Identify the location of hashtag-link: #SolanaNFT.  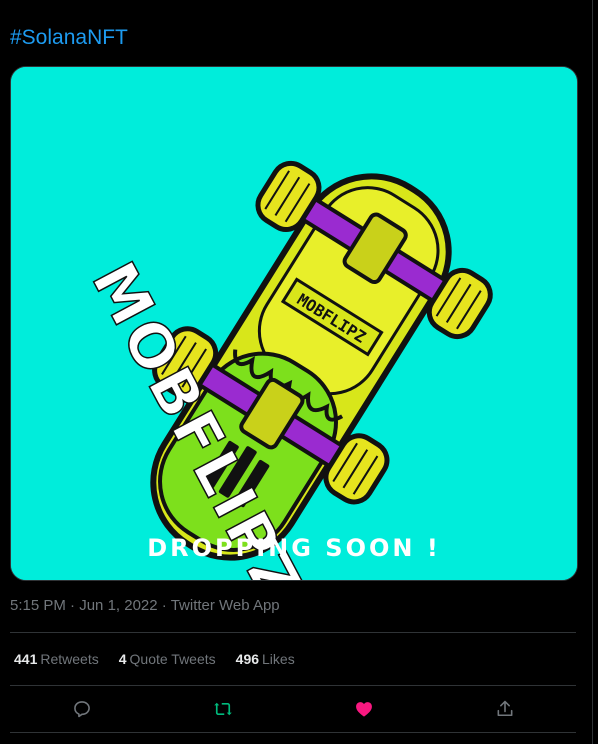
(69, 38).